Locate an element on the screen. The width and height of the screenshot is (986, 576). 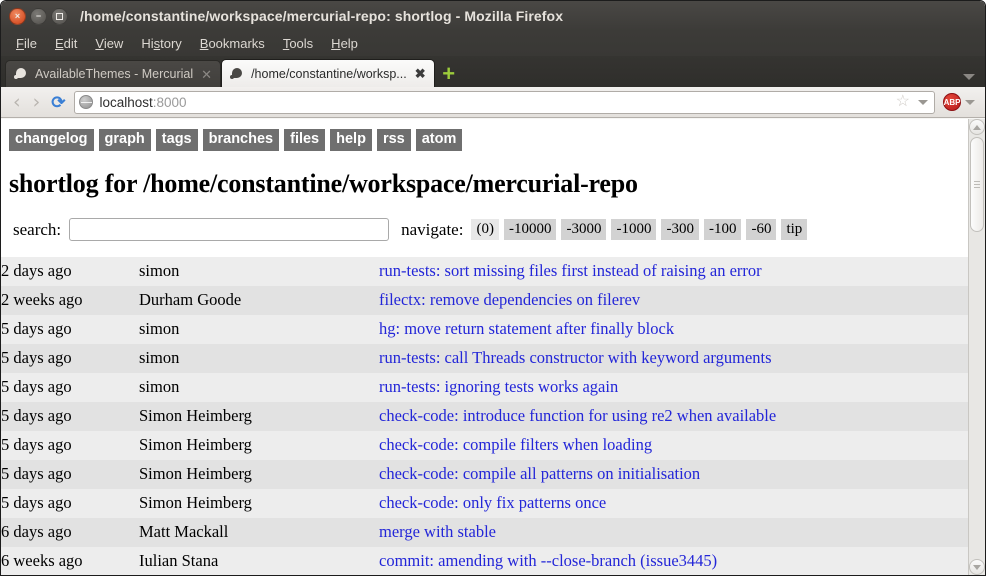
adblock-plus-icon: ABP is located at coordinates (952, 102).